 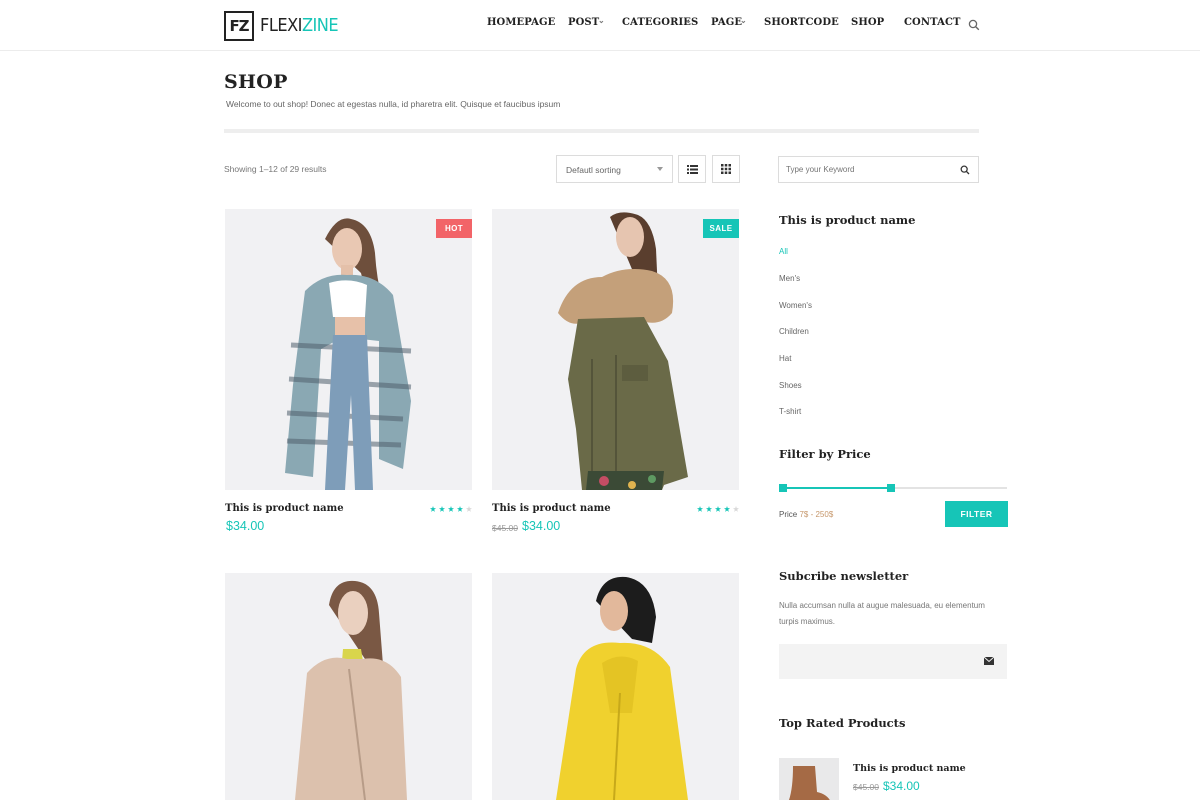 I want to click on sidebar-search, so click(x=878, y=169).